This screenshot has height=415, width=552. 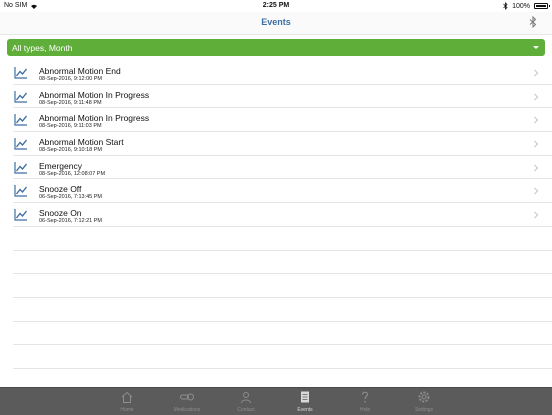 I want to click on event-row: Snooze On 06-Sep-2016, 7:12:21 PM, so click(x=282, y=215).